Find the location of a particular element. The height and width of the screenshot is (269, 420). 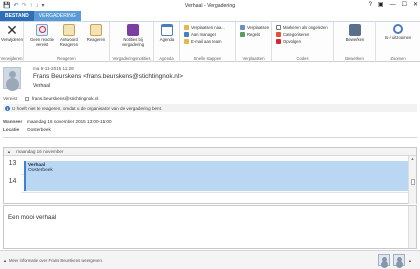

ribbon-group-delete: ✕ Verwijderen Verwijderen is located at coordinates (12, 42).